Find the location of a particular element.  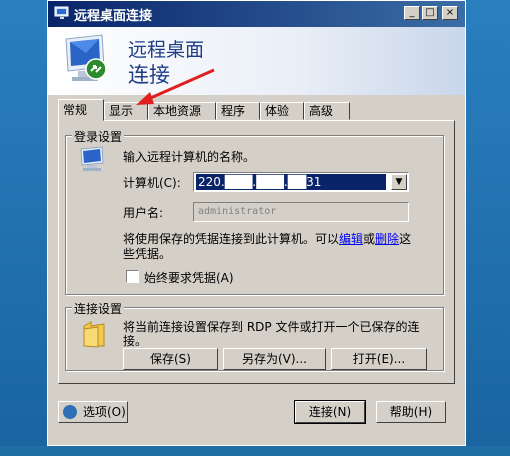

tab-advanced: 高级 is located at coordinates (327, 111).